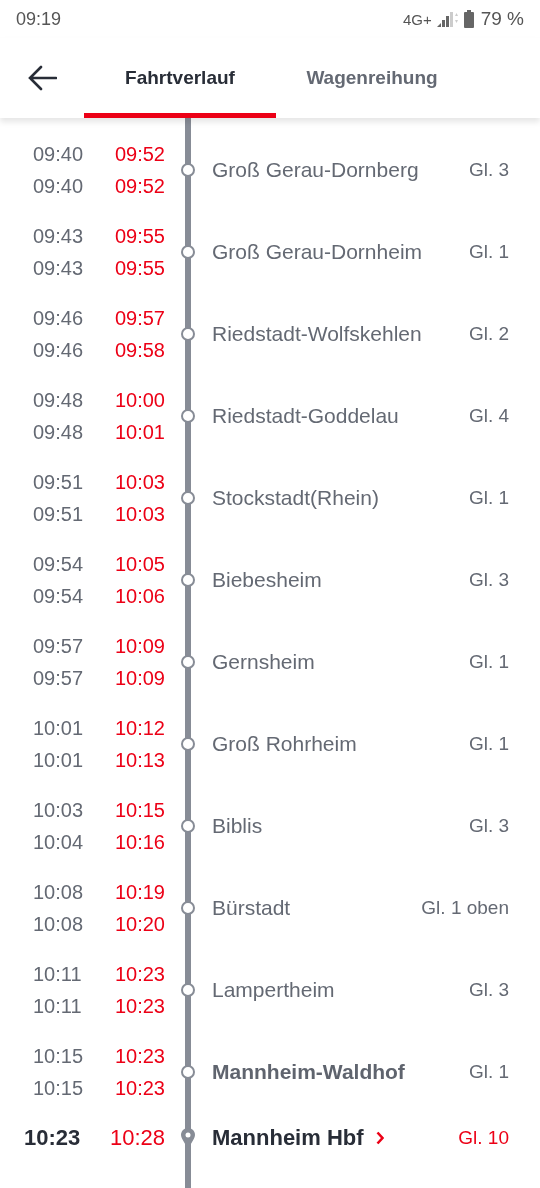 The width and height of the screenshot is (540, 1188). What do you see at coordinates (317, 252) in the screenshot?
I see `station-name: Groß Gerau-Dornheim` at bounding box center [317, 252].